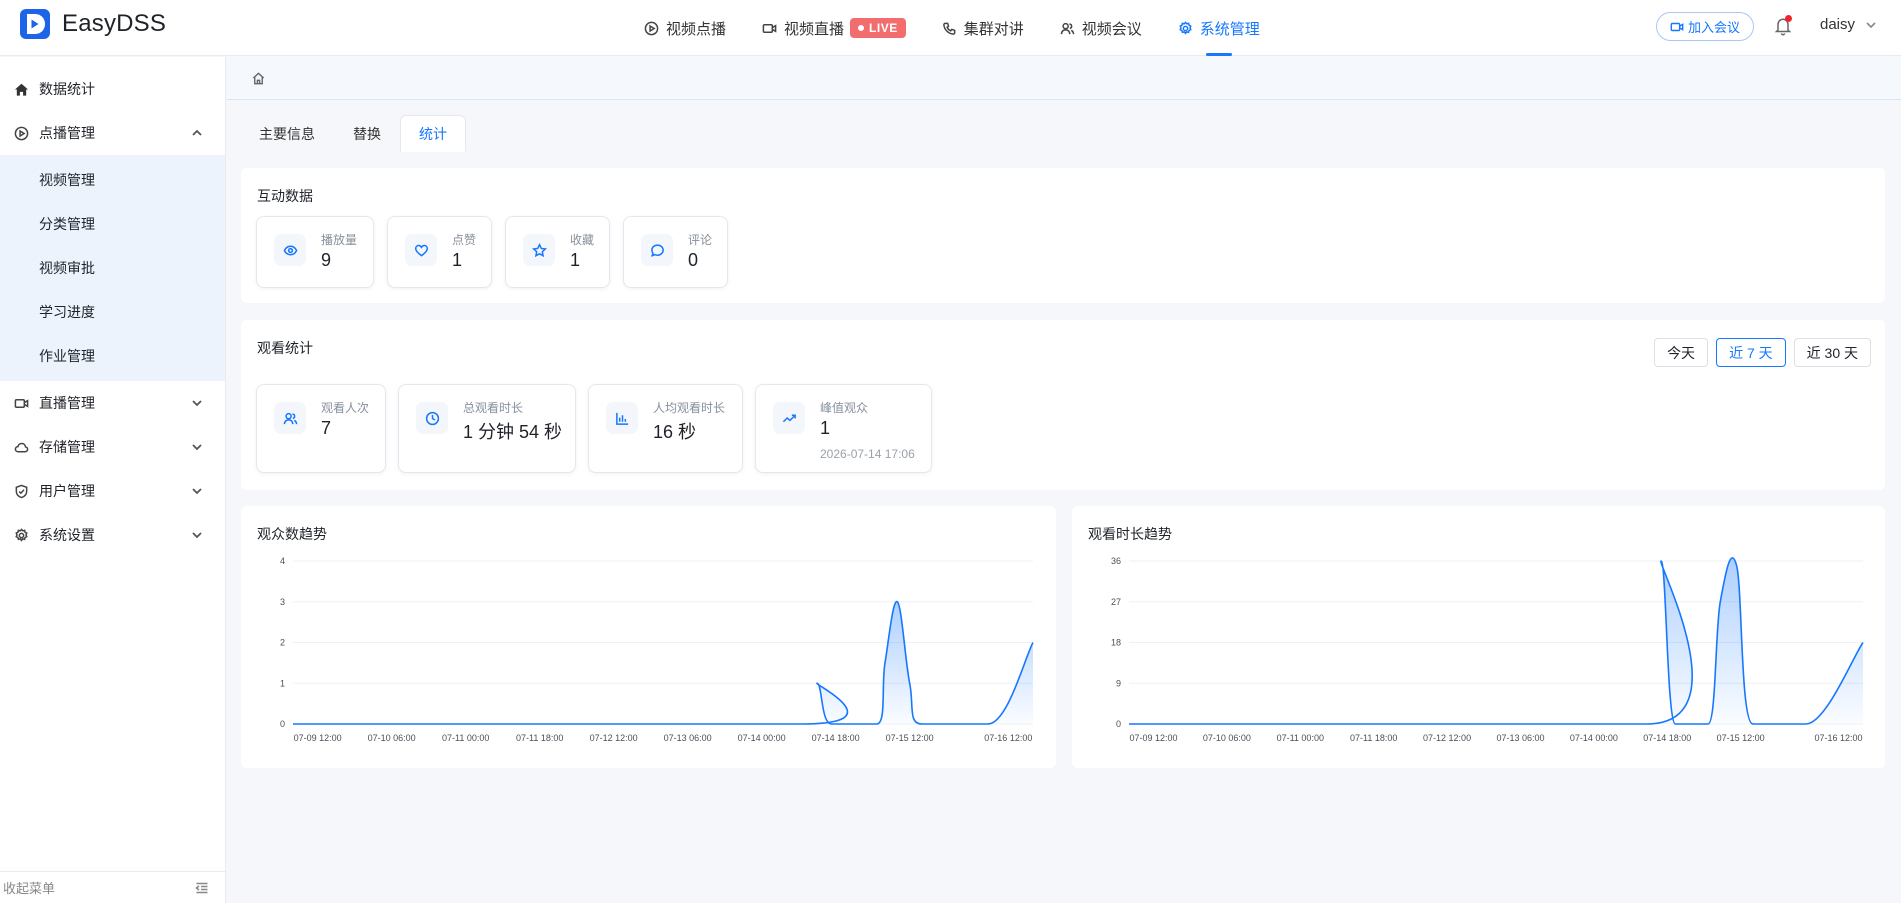 This screenshot has width=1901, height=903. Describe the element at coordinates (457, 260) in the screenshot. I see `stat-value: 1` at that location.